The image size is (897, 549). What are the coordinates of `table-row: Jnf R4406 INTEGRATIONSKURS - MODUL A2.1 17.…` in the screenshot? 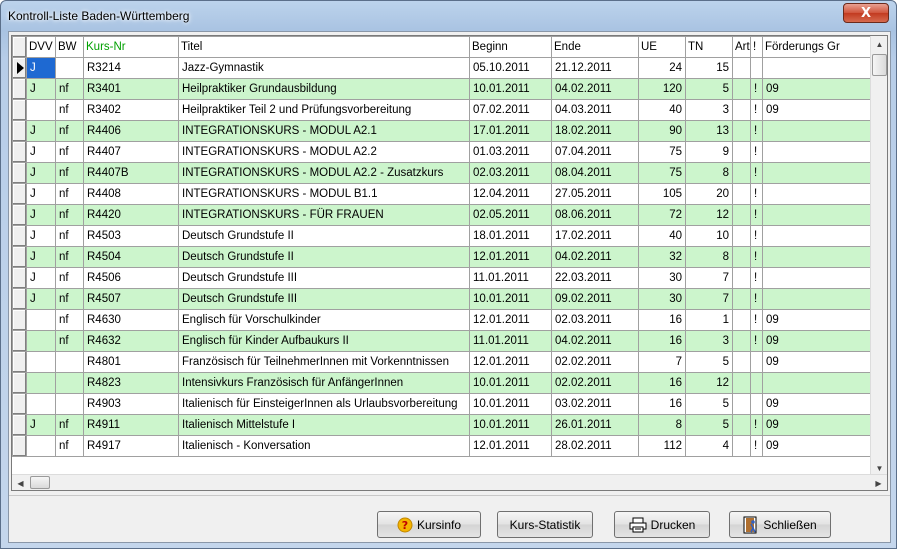 It's located at (446, 131).